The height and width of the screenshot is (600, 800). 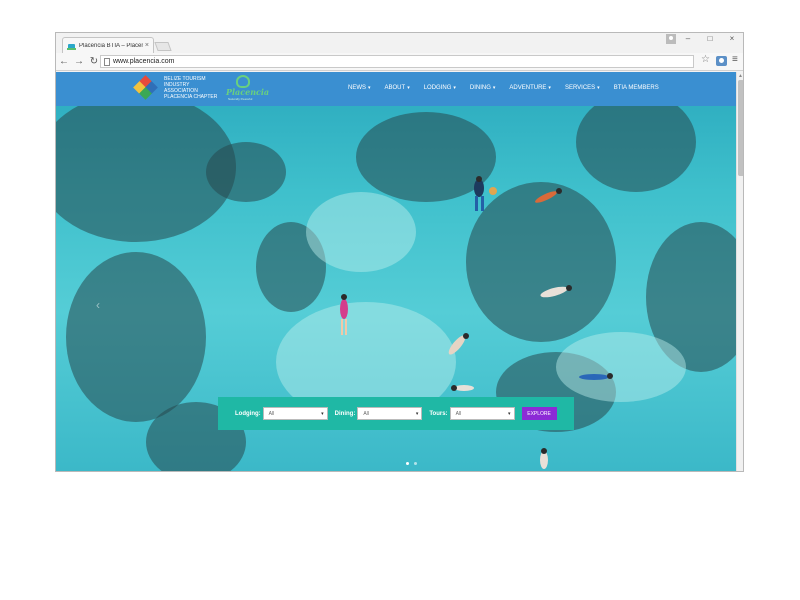 I want to click on close-window-button: ×, so click(x=732, y=38).